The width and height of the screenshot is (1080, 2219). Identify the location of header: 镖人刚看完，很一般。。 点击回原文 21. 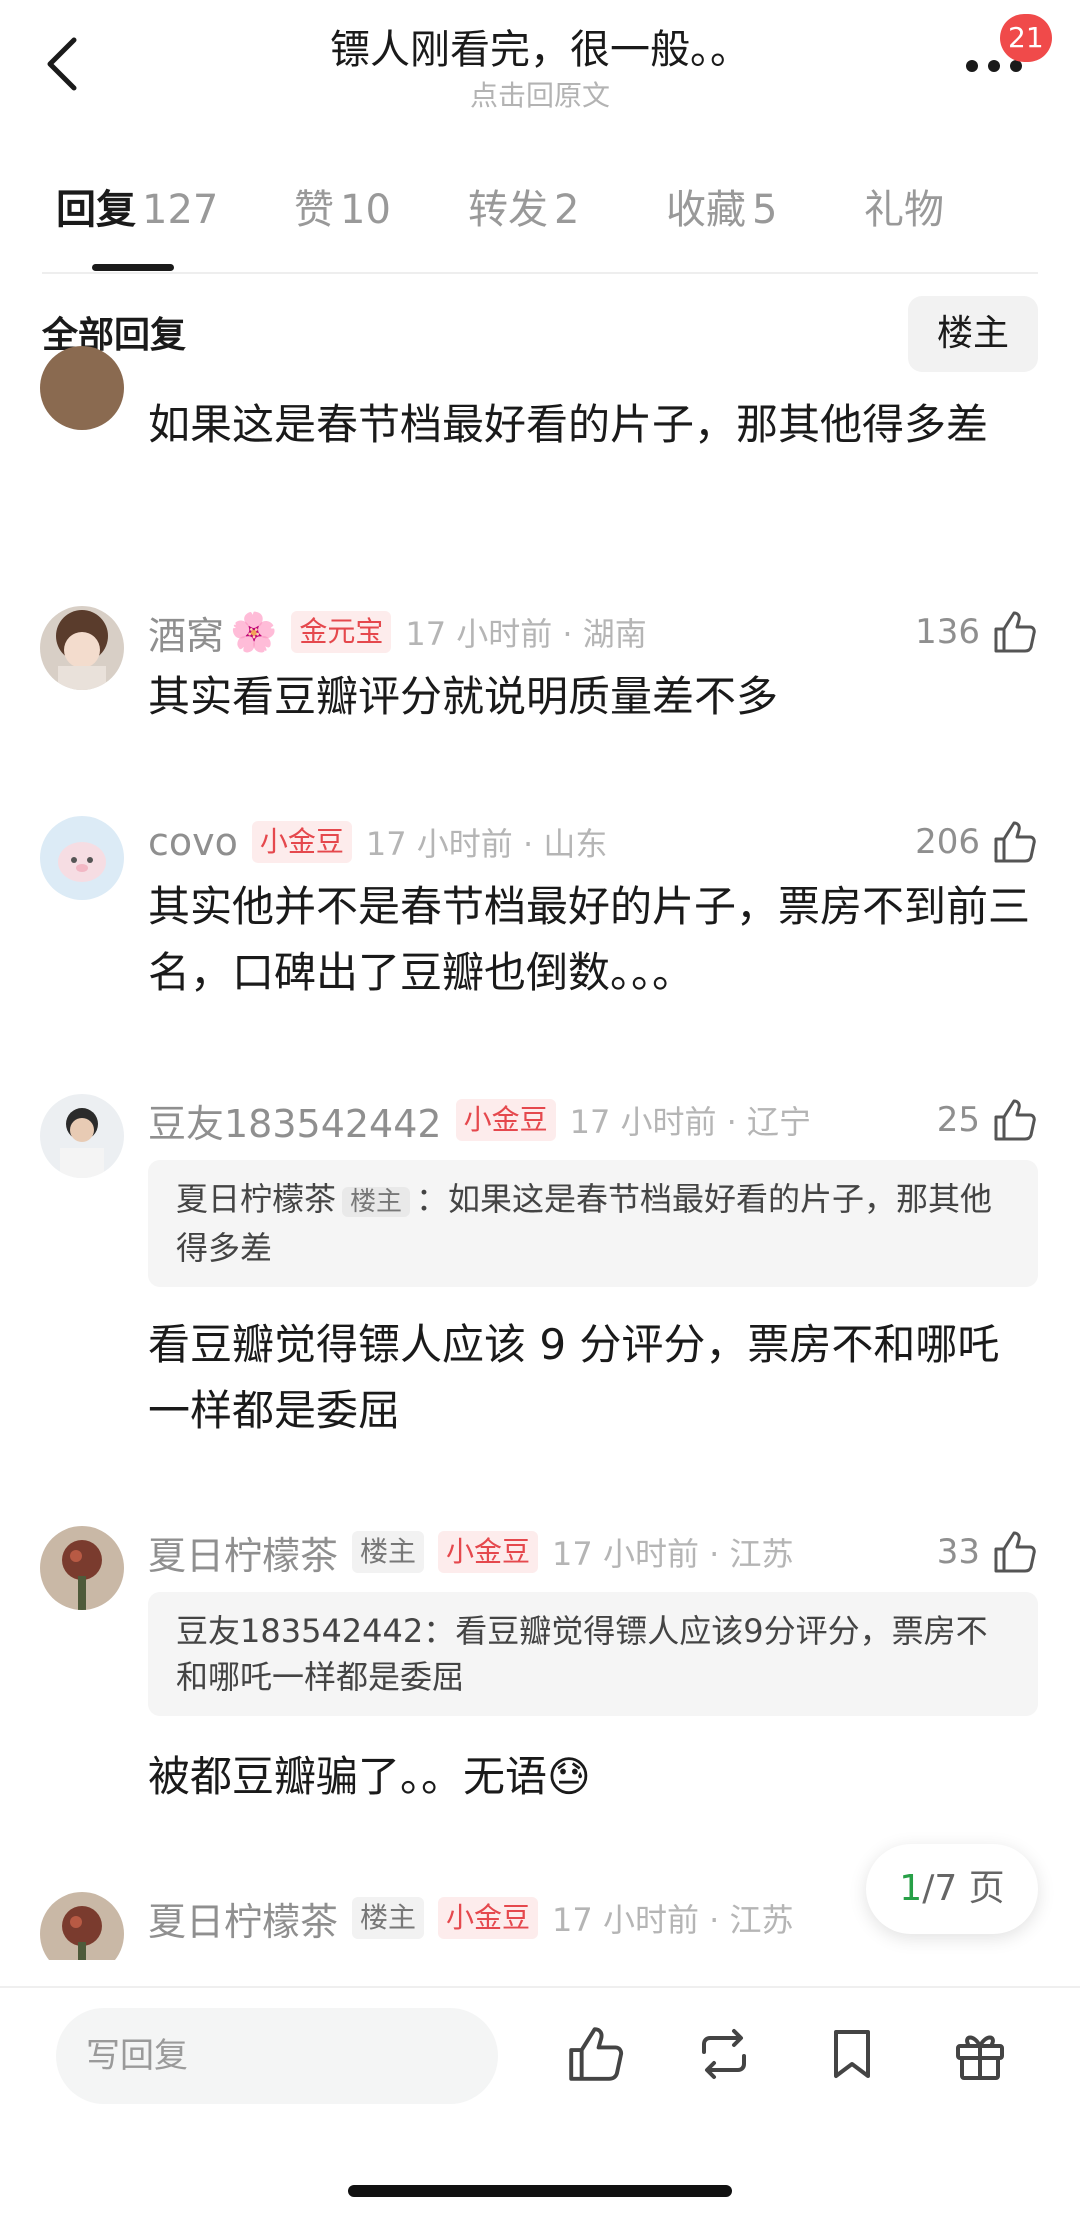
(540, 65).